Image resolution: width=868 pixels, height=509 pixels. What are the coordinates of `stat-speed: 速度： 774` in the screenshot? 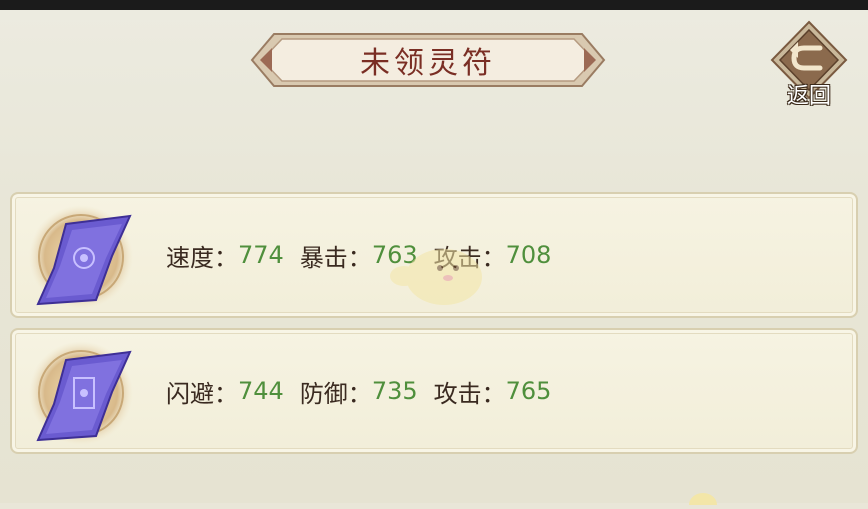 It's located at (225, 255).